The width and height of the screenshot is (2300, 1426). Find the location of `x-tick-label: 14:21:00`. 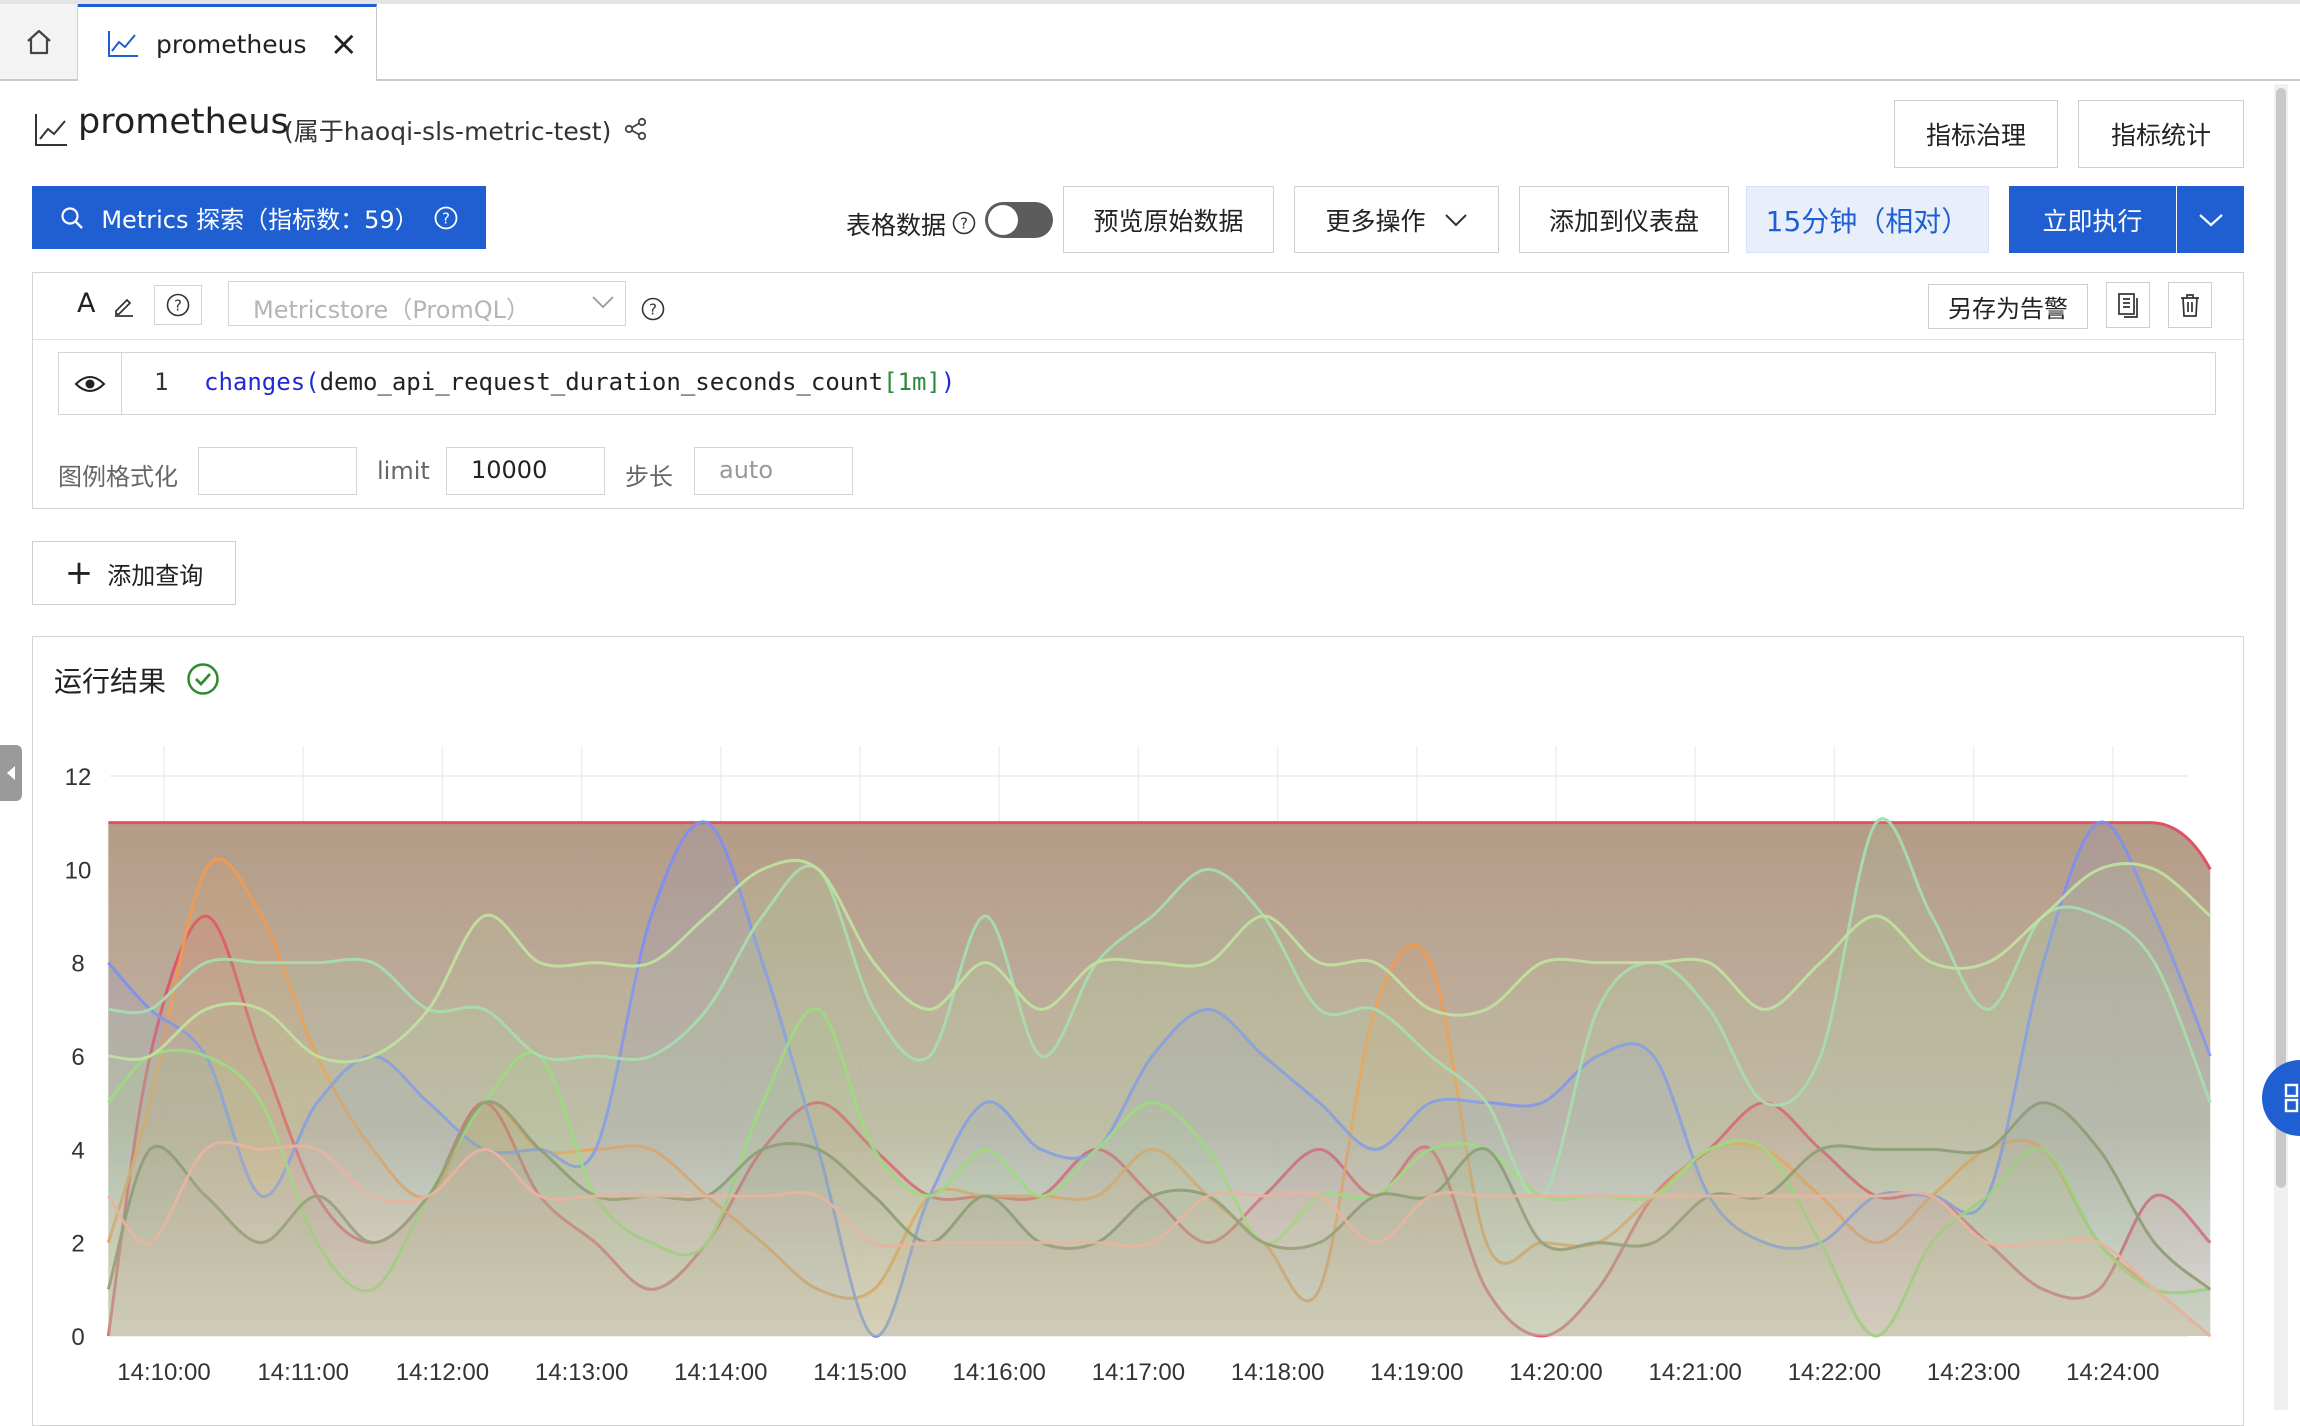

x-tick-label: 14:21:00 is located at coordinates (1694, 1372).